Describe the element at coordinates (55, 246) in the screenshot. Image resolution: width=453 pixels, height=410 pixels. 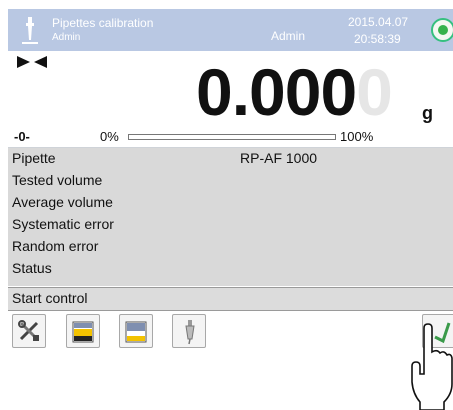
I see `info-row-label: Random error` at that location.